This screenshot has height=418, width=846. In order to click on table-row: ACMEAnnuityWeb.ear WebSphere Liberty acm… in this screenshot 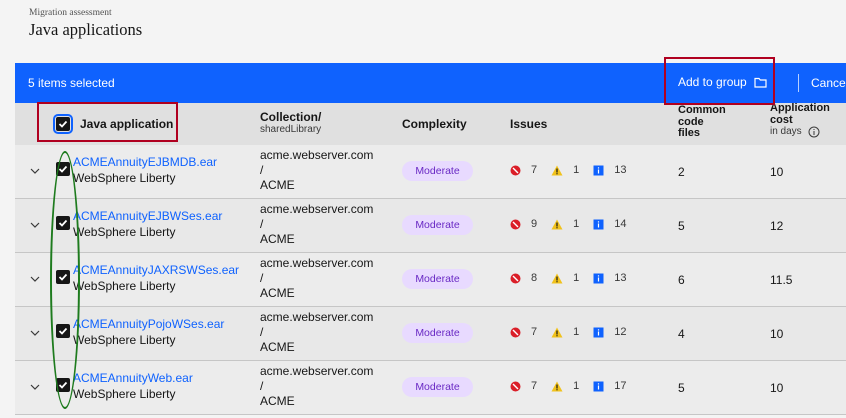, I will do `click(430, 388)`.